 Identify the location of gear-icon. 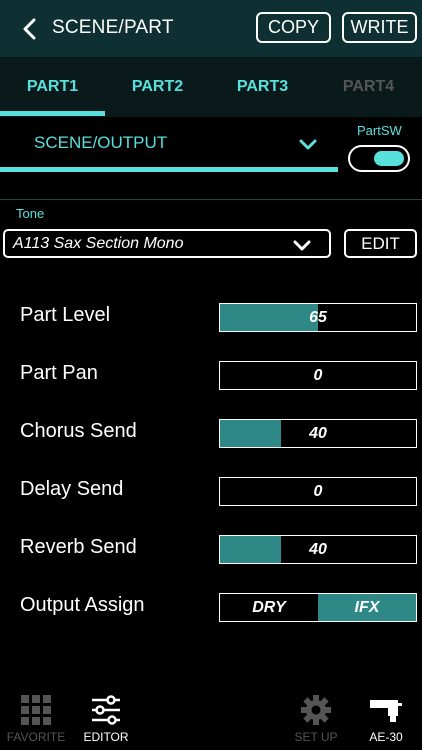
(316, 710).